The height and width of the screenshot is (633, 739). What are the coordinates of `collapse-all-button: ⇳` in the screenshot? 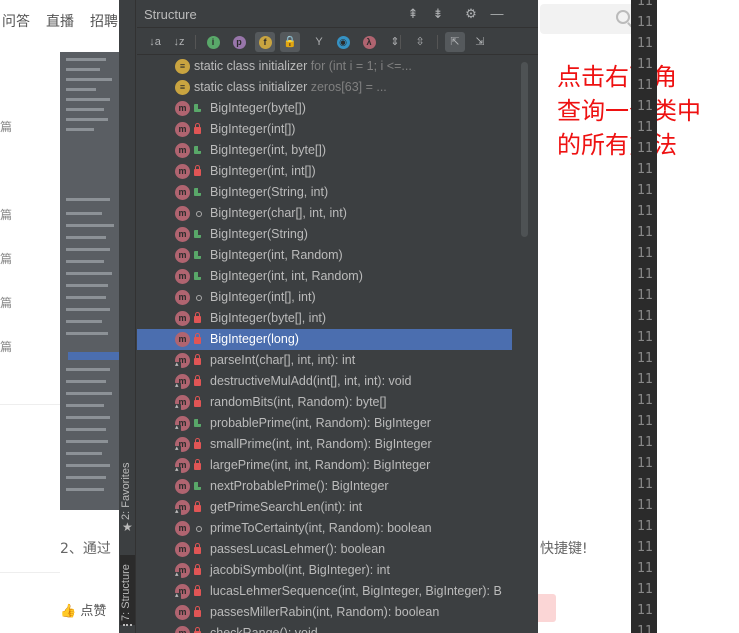 It's located at (420, 42).